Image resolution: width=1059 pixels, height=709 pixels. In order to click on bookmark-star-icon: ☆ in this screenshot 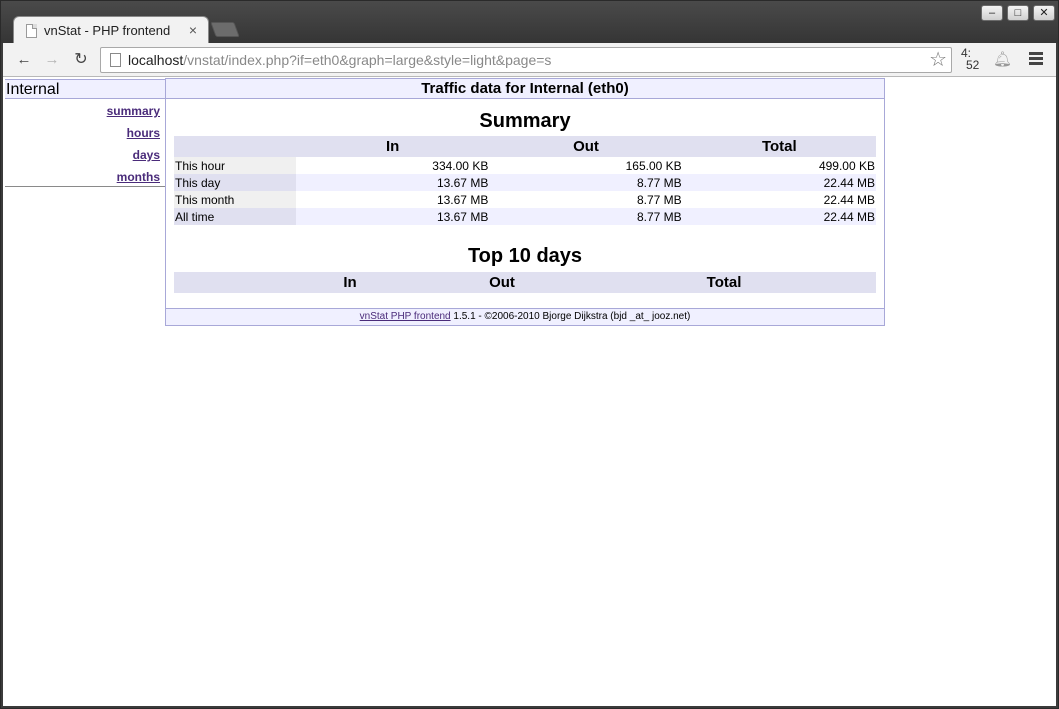, I will do `click(938, 60)`.